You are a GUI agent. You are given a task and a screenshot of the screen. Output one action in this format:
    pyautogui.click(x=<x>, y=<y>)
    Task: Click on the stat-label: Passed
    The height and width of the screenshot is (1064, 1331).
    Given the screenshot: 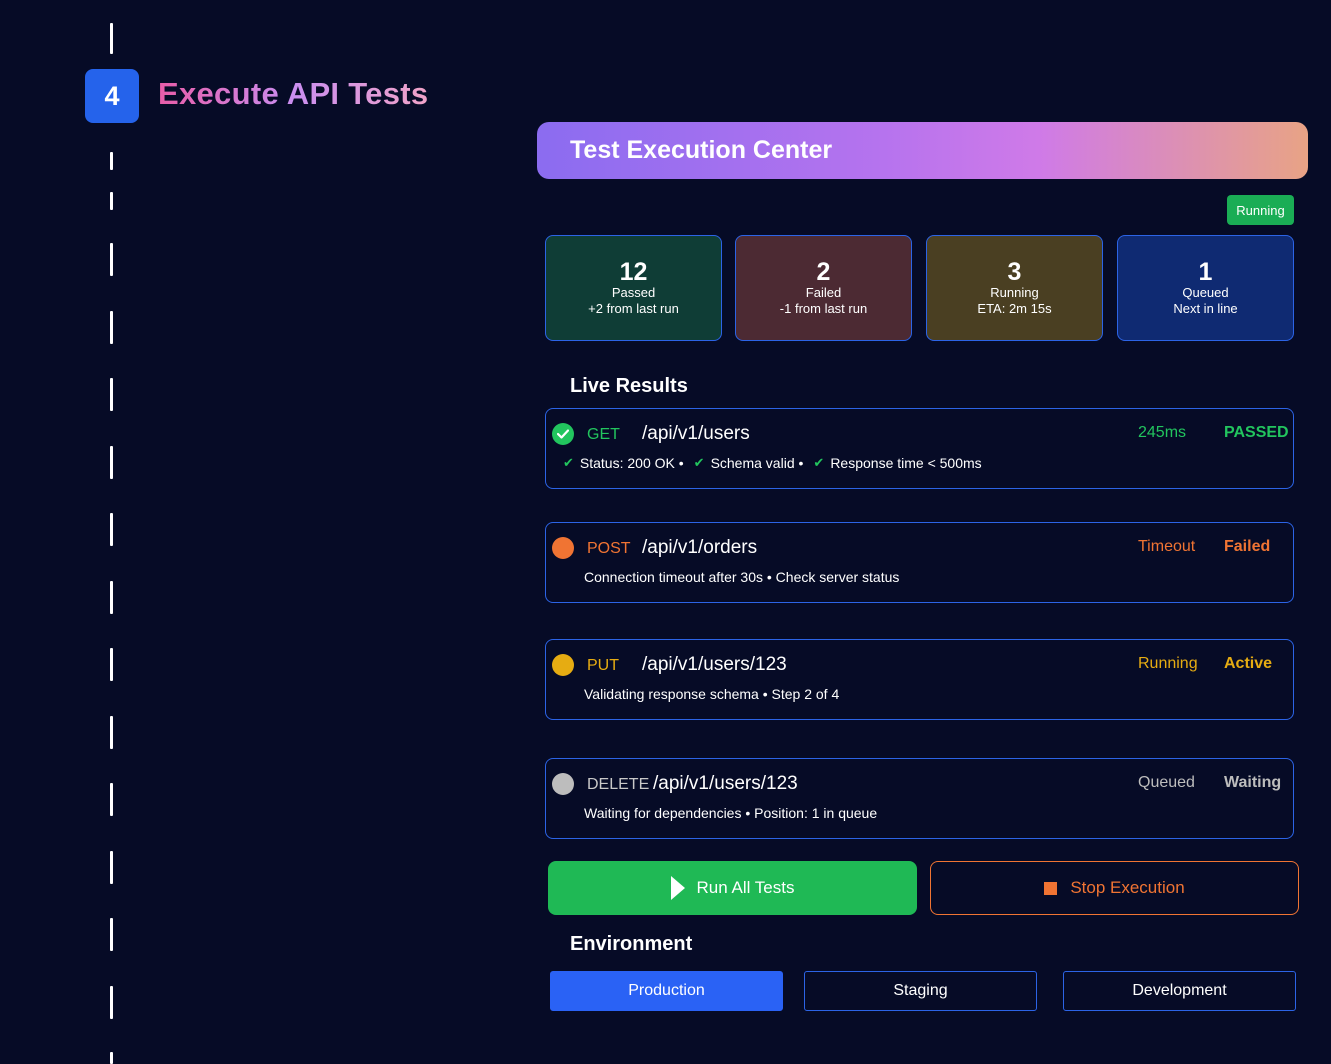 What is the action you would take?
    pyautogui.click(x=633, y=292)
    